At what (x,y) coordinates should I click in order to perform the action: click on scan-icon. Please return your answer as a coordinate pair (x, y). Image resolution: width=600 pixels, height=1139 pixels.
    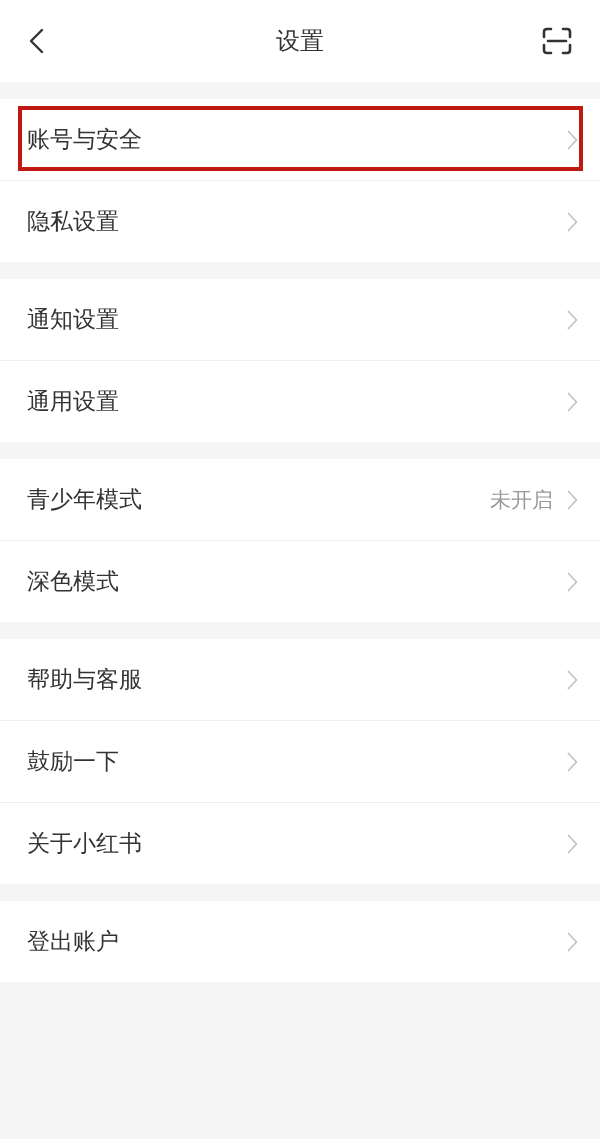
    Looking at the image, I should click on (557, 41).